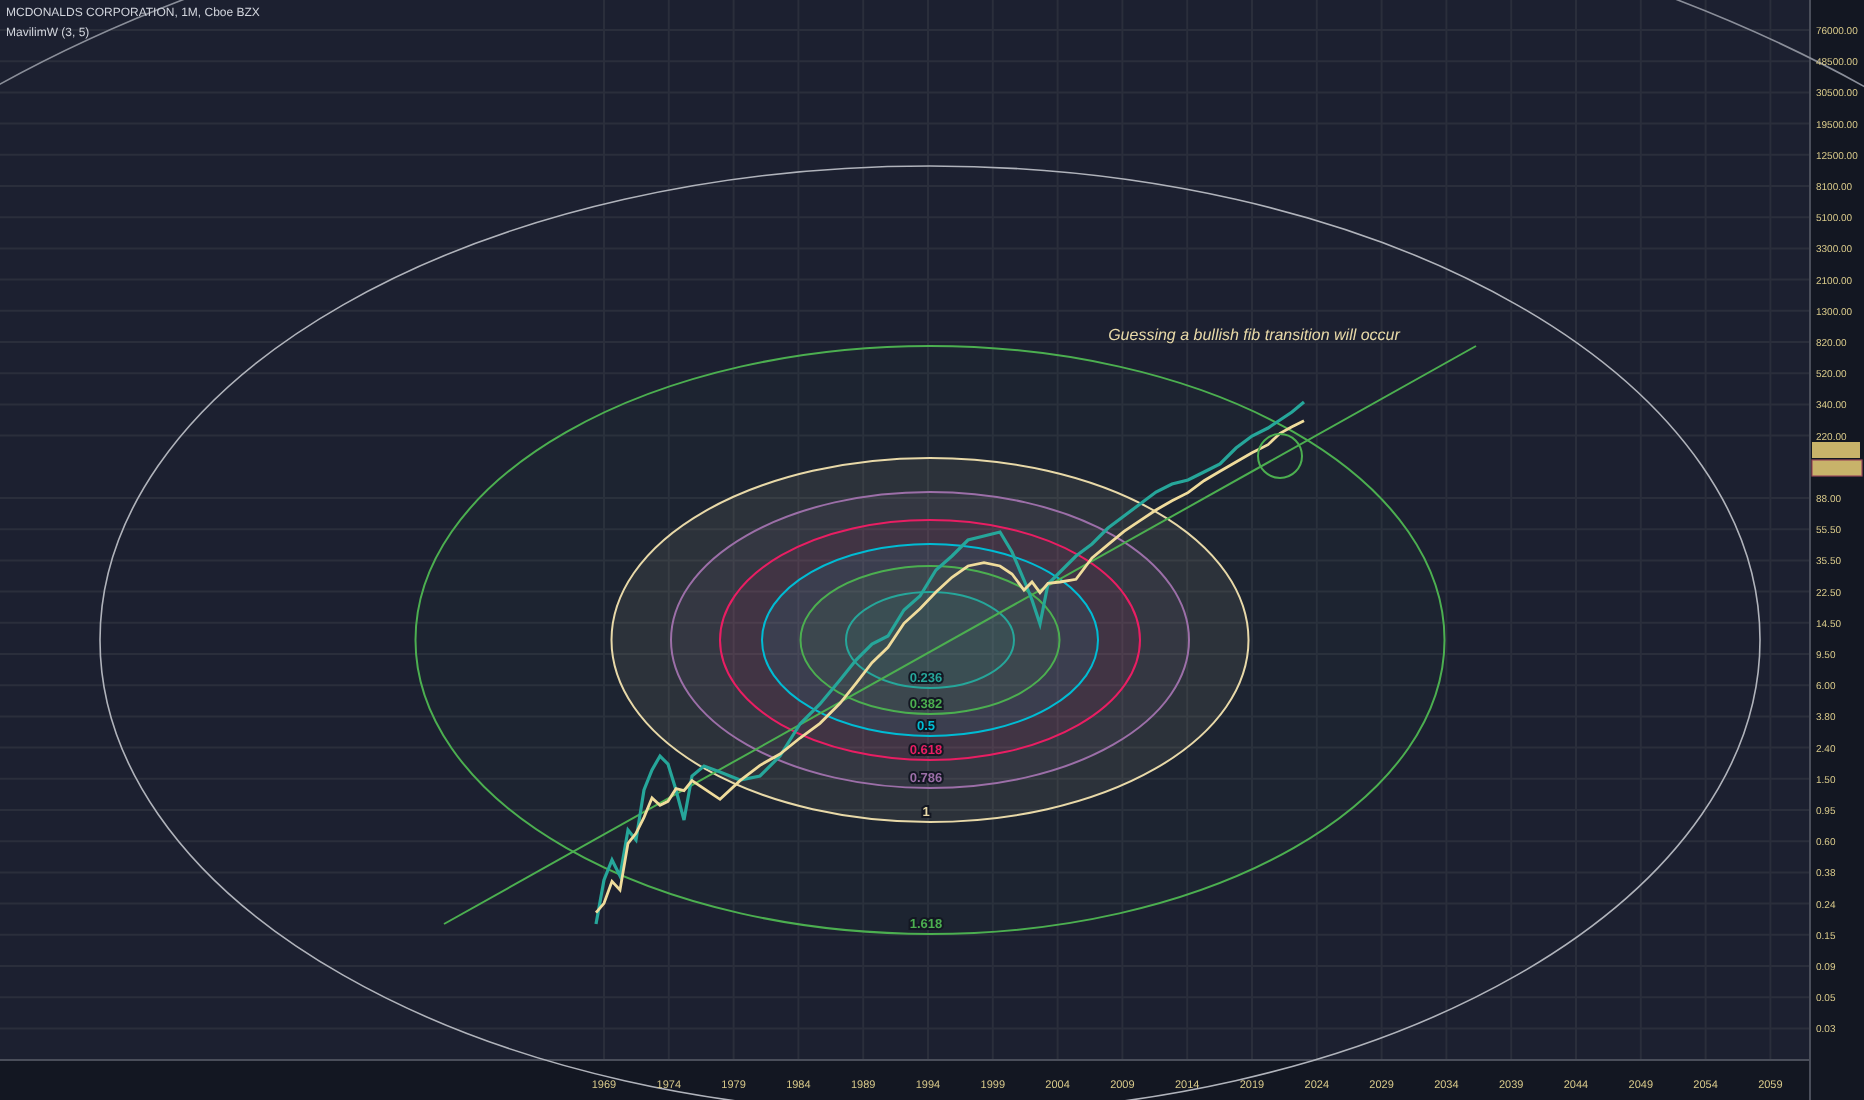 Image resolution: width=1864 pixels, height=1100 pixels. I want to click on annotation-text: Guessing a bullish fib transition will occur, so click(1254, 335).